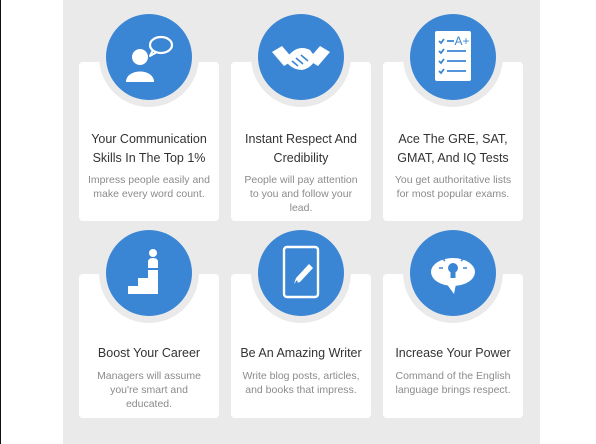  I want to click on career-stairs-icon, so click(149, 273).